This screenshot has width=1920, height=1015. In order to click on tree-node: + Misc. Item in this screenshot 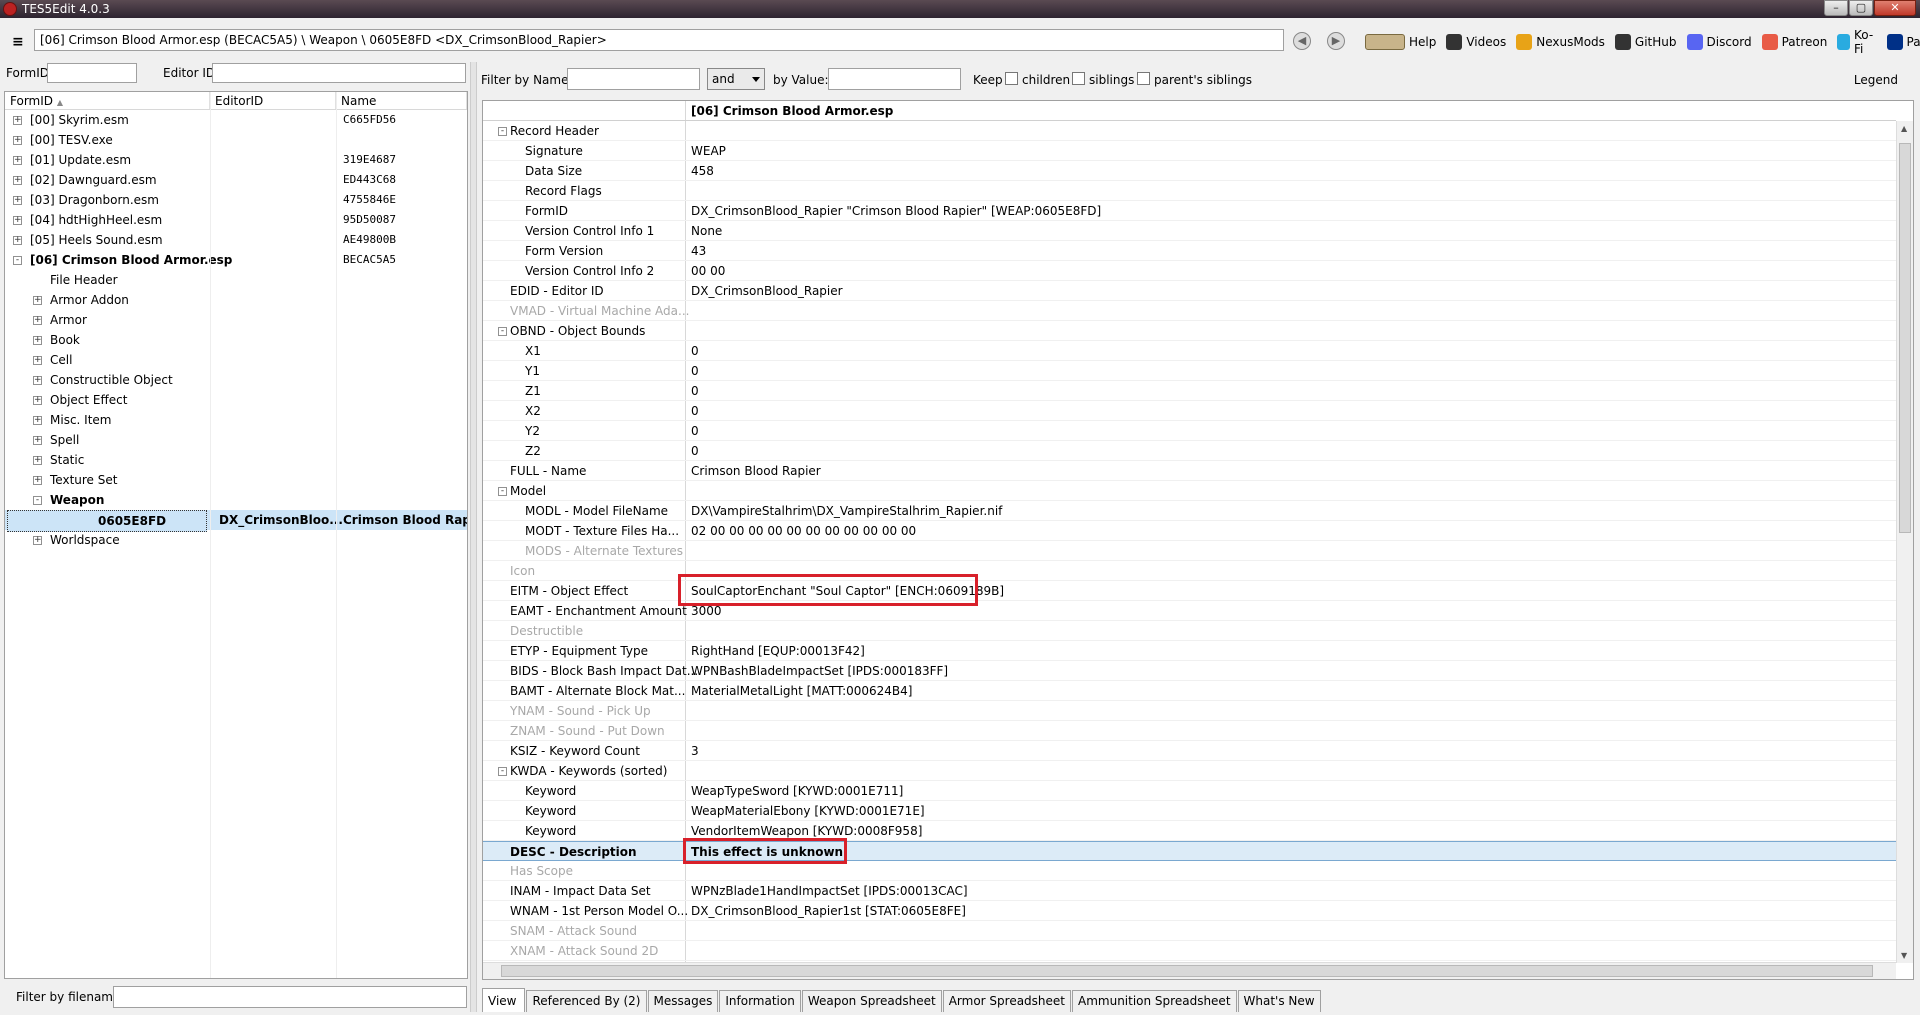, I will do `click(236, 420)`.